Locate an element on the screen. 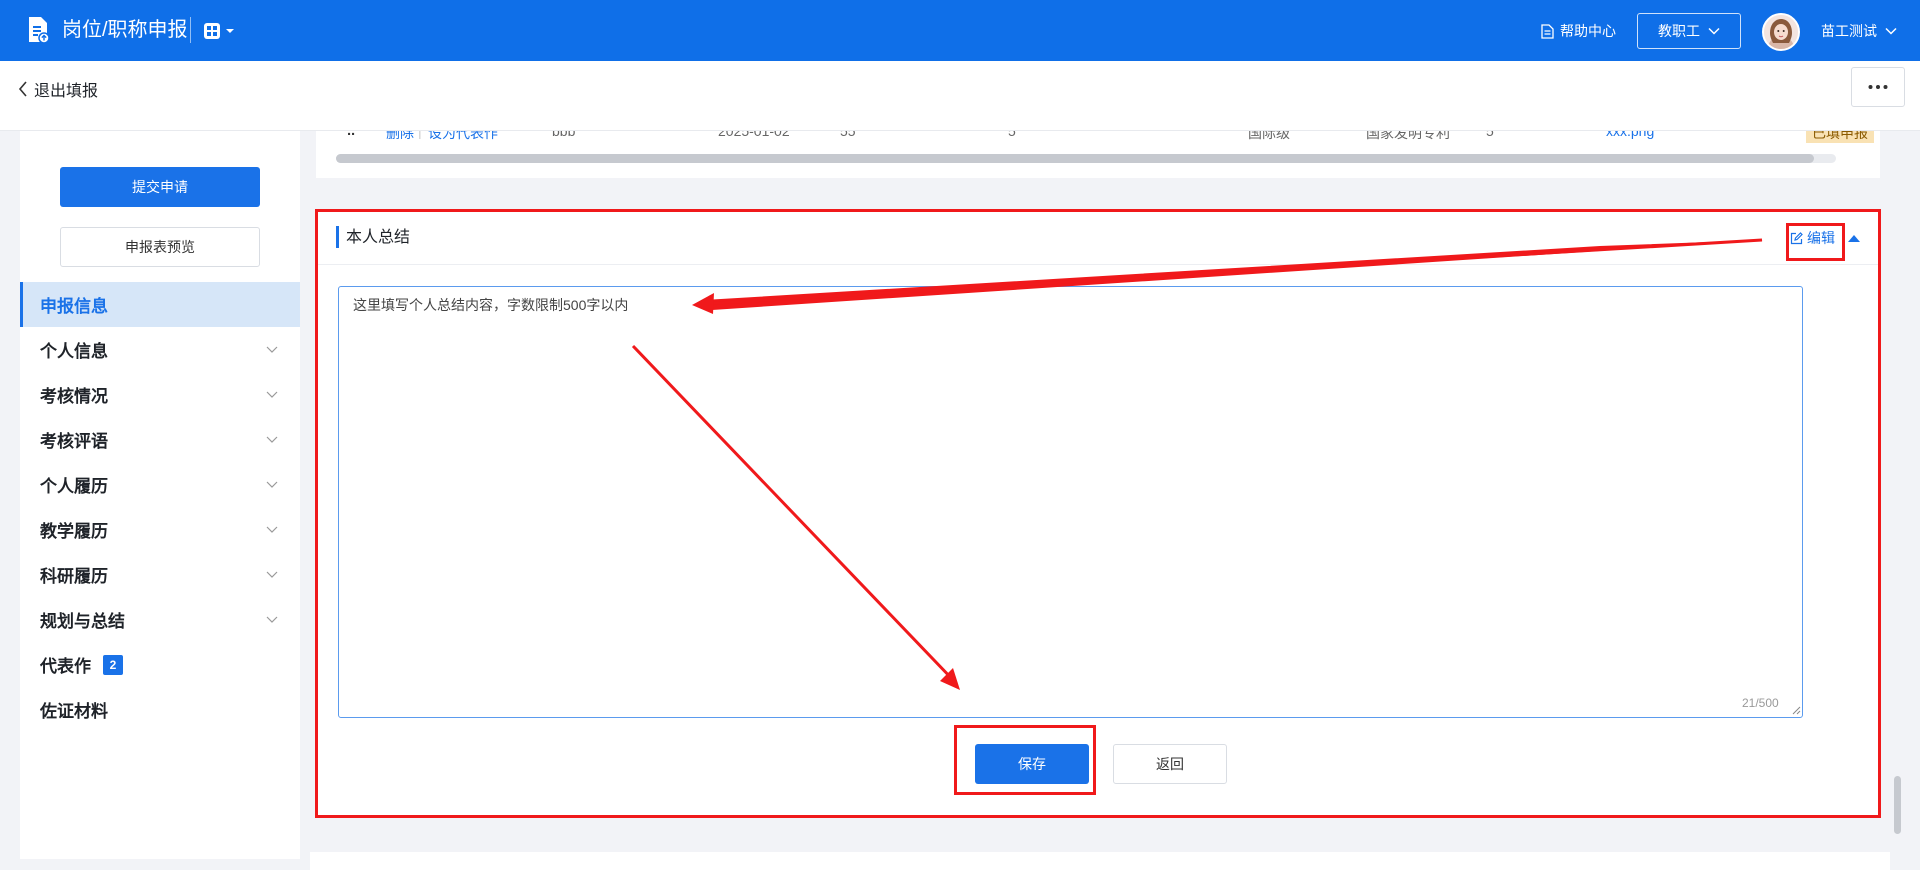  user-menu: 苗工测试 is located at coordinates (1859, 31).